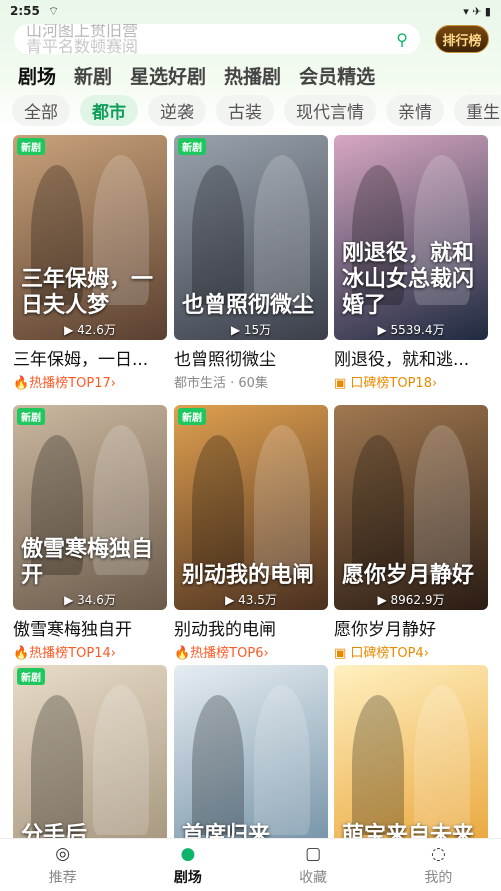  Describe the element at coordinates (82, 46) in the screenshot. I see `search-placeholder-line2: 青平名数顿赛阅` at that location.